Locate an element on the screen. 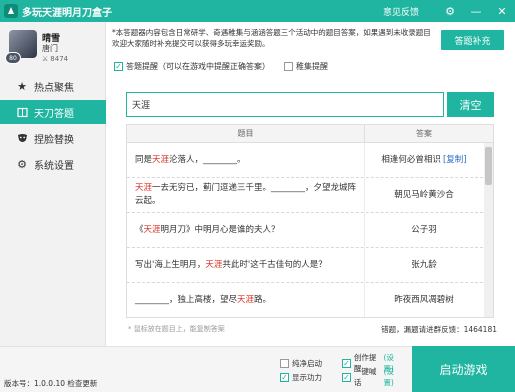 Image resolution: width=515 pixels, height=392 pixels. avatar: 80 is located at coordinates (21, 47).